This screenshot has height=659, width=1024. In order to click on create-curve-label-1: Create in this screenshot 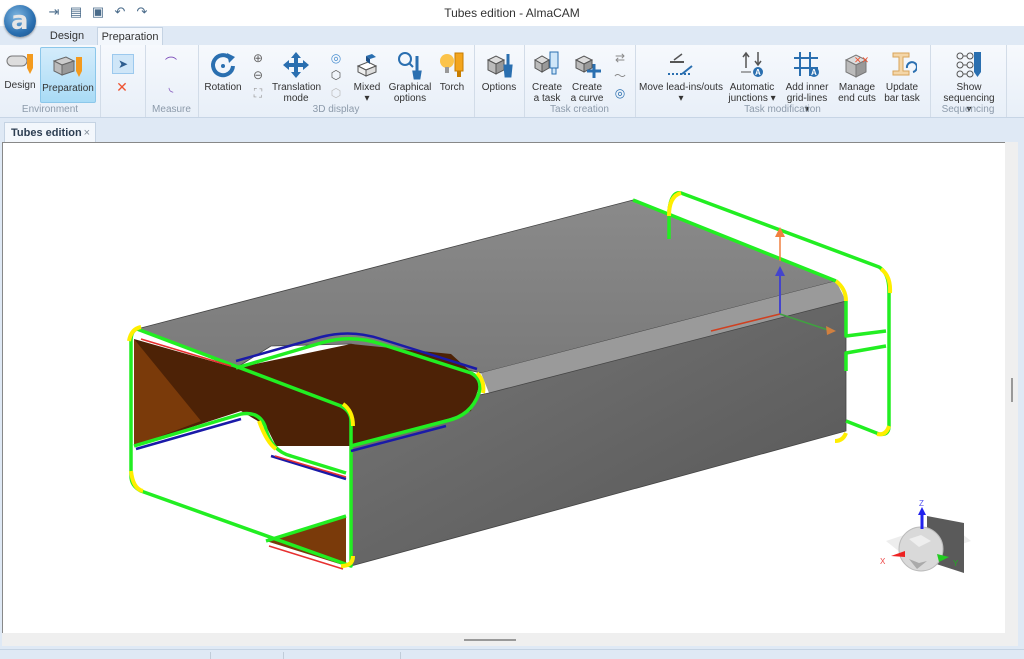, I will do `click(586, 87)`.